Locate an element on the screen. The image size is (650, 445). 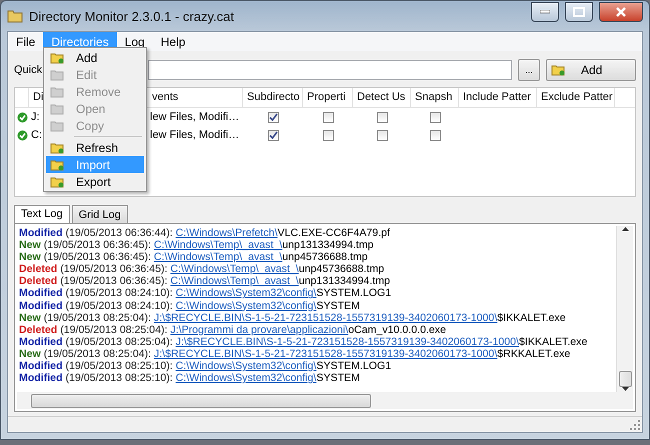
minimize-icon is located at coordinates (545, 12).